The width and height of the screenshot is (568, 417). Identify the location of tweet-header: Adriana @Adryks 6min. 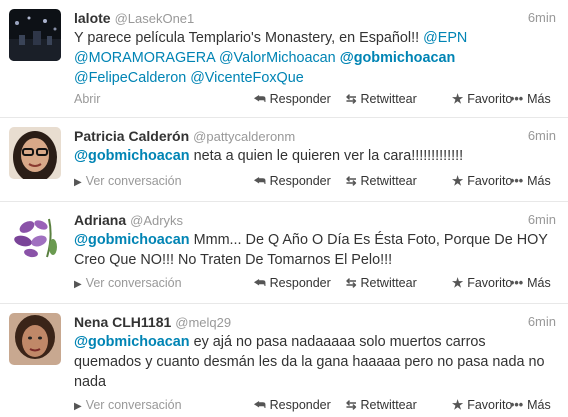
(315, 220).